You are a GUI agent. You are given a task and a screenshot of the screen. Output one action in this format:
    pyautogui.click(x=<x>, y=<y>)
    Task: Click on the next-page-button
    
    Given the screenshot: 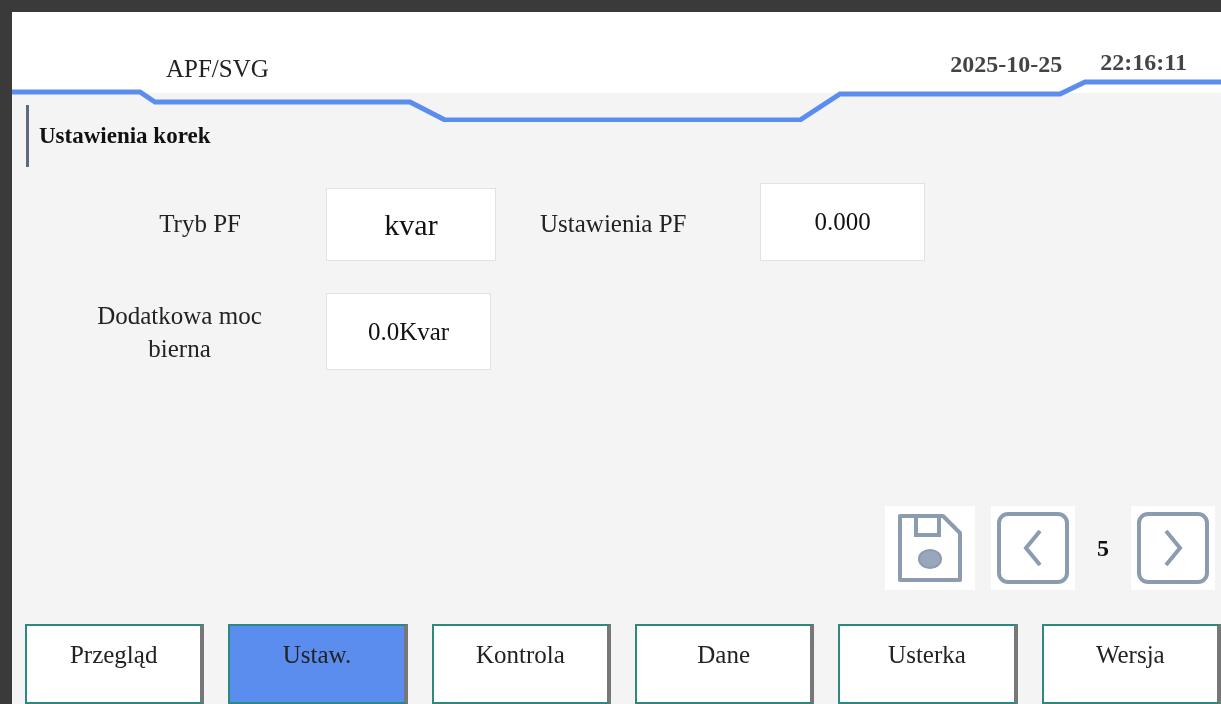 What is the action you would take?
    pyautogui.click(x=1173, y=548)
    